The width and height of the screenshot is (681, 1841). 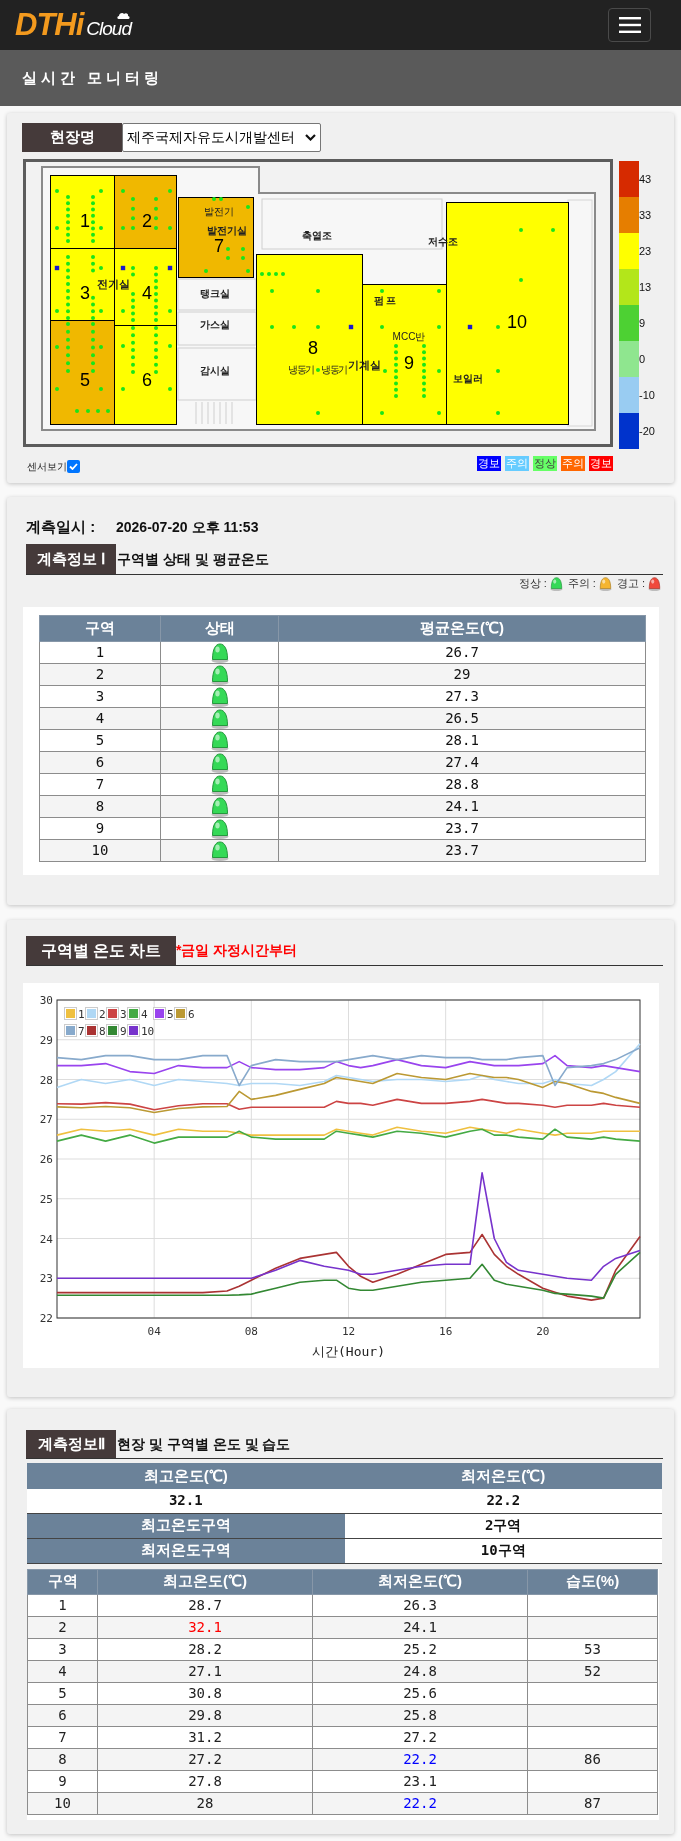 What do you see at coordinates (462, 784) in the screenshot?
I see `table-cell: 28.8` at bounding box center [462, 784].